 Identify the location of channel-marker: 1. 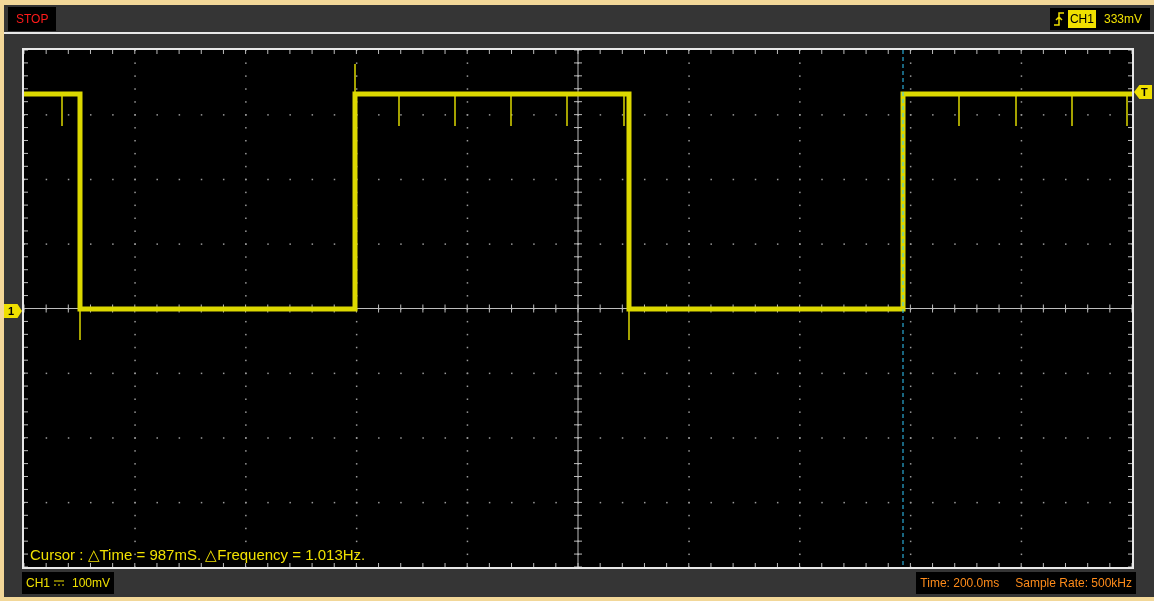
(13, 311).